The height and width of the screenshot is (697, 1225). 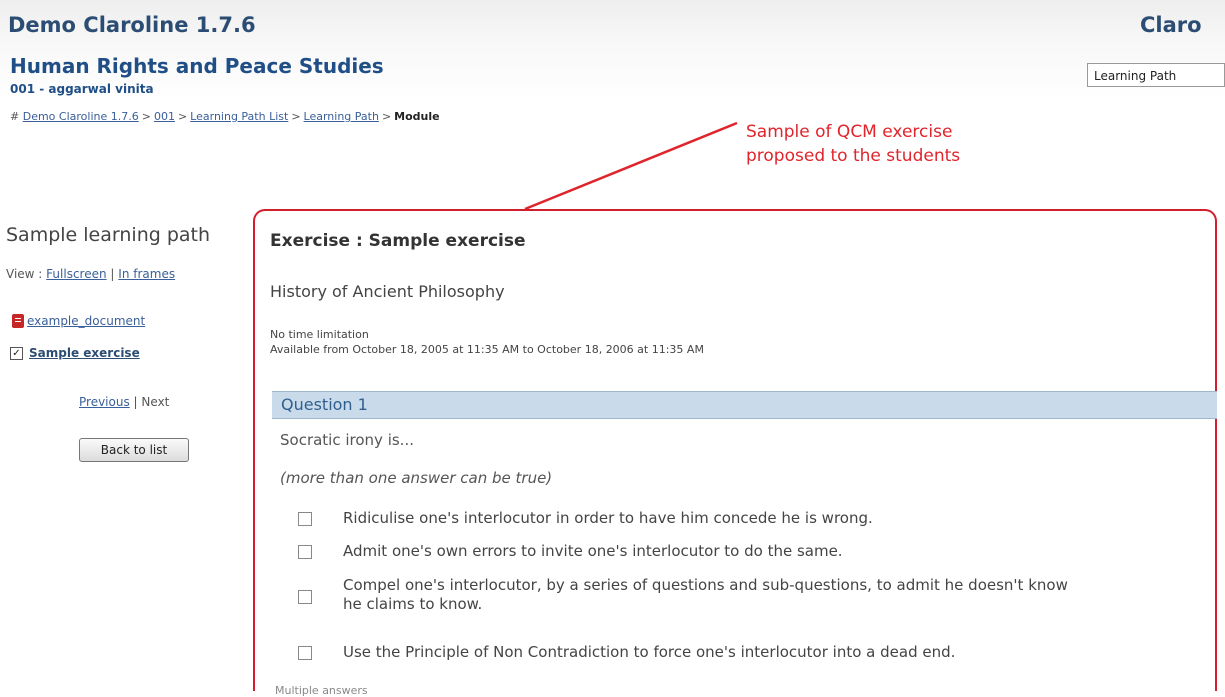 What do you see at coordinates (134, 450) in the screenshot?
I see `back-to-list-button: Back to list` at bounding box center [134, 450].